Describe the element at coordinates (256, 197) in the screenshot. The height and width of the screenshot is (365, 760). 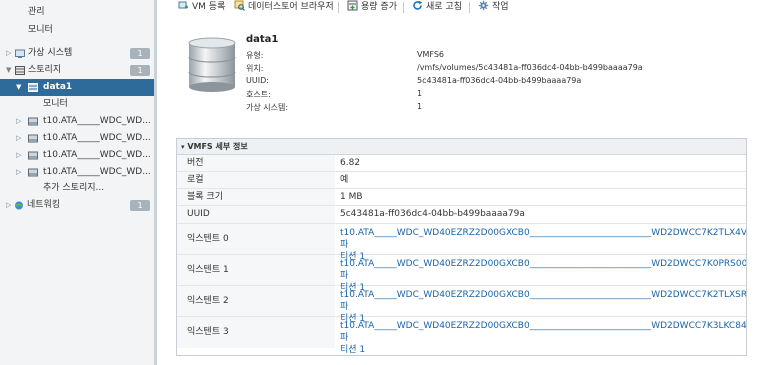
I see `detail-key: 블록 크기` at that location.